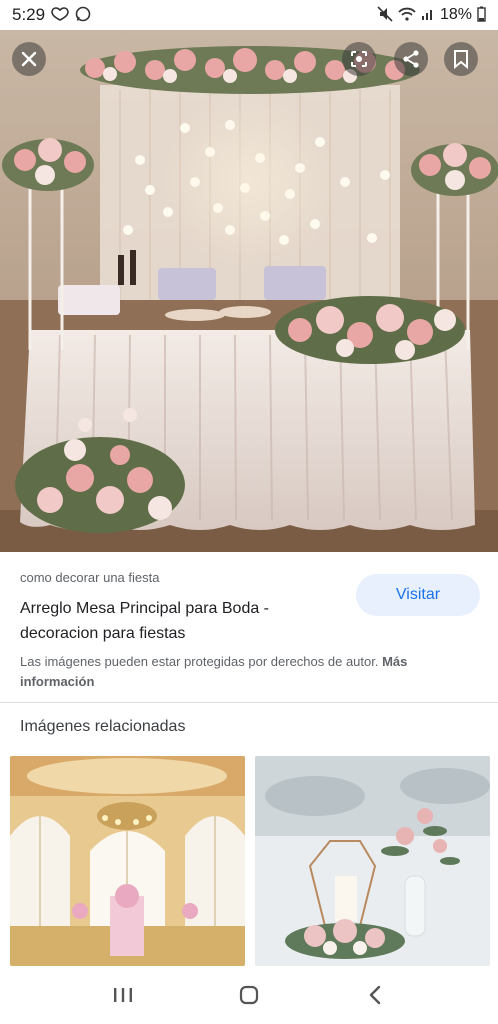 The width and height of the screenshot is (498, 1024). I want to click on bookmark-button, so click(461, 59).